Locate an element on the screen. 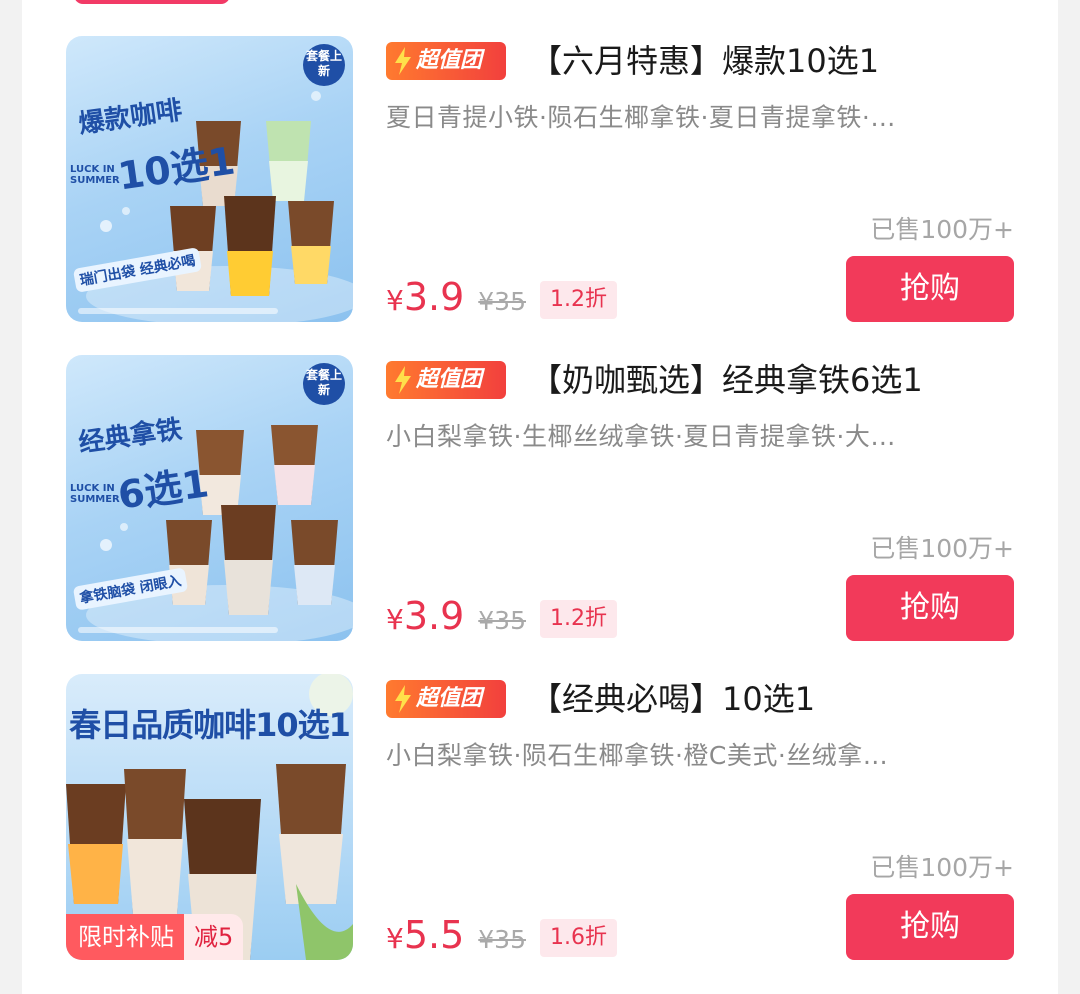 This screenshot has height=994, width=1080. product-title: 【经典必喝】10选1 is located at coordinates (672, 699).